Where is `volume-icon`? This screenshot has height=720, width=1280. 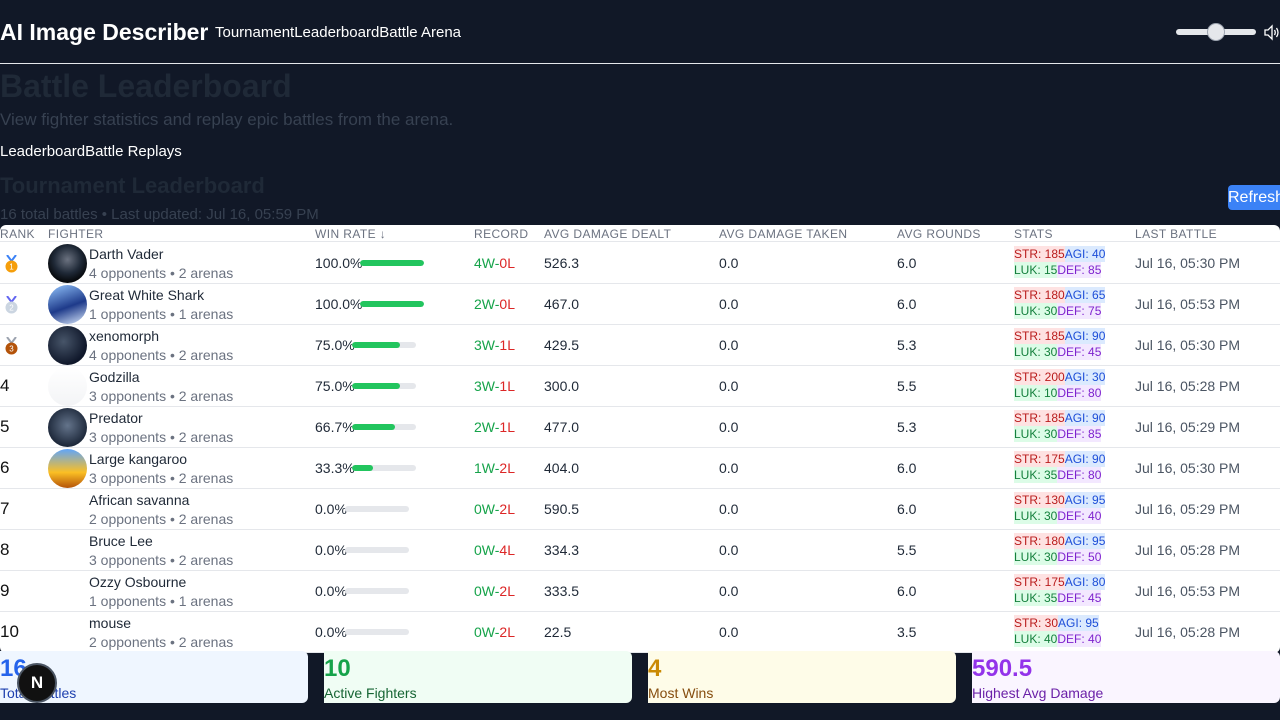
volume-icon is located at coordinates (1271, 32).